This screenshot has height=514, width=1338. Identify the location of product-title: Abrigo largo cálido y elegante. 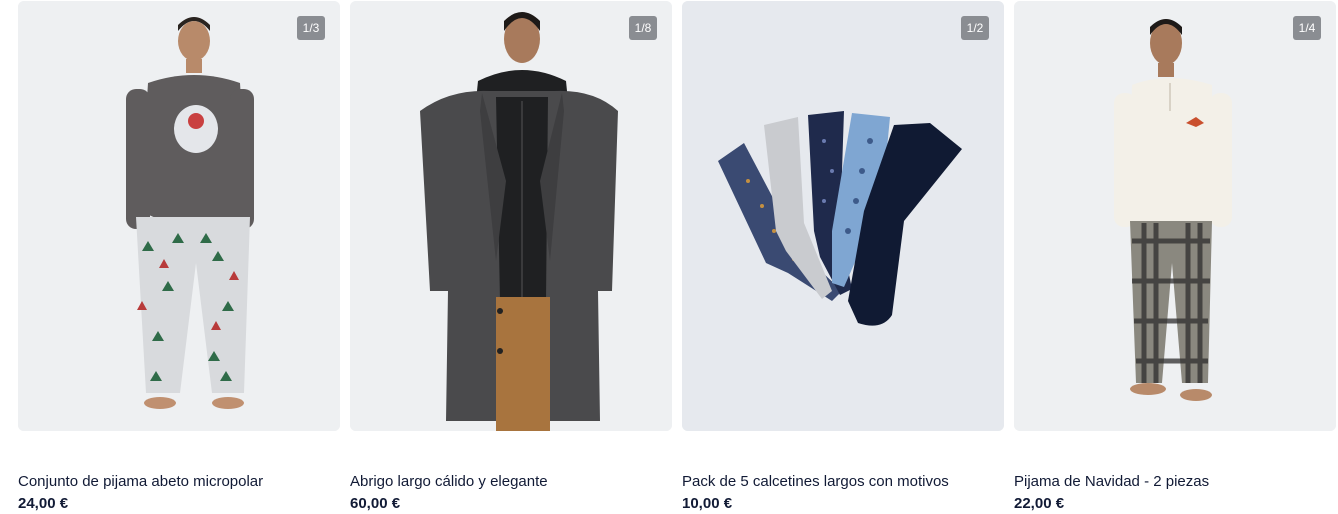
(449, 481).